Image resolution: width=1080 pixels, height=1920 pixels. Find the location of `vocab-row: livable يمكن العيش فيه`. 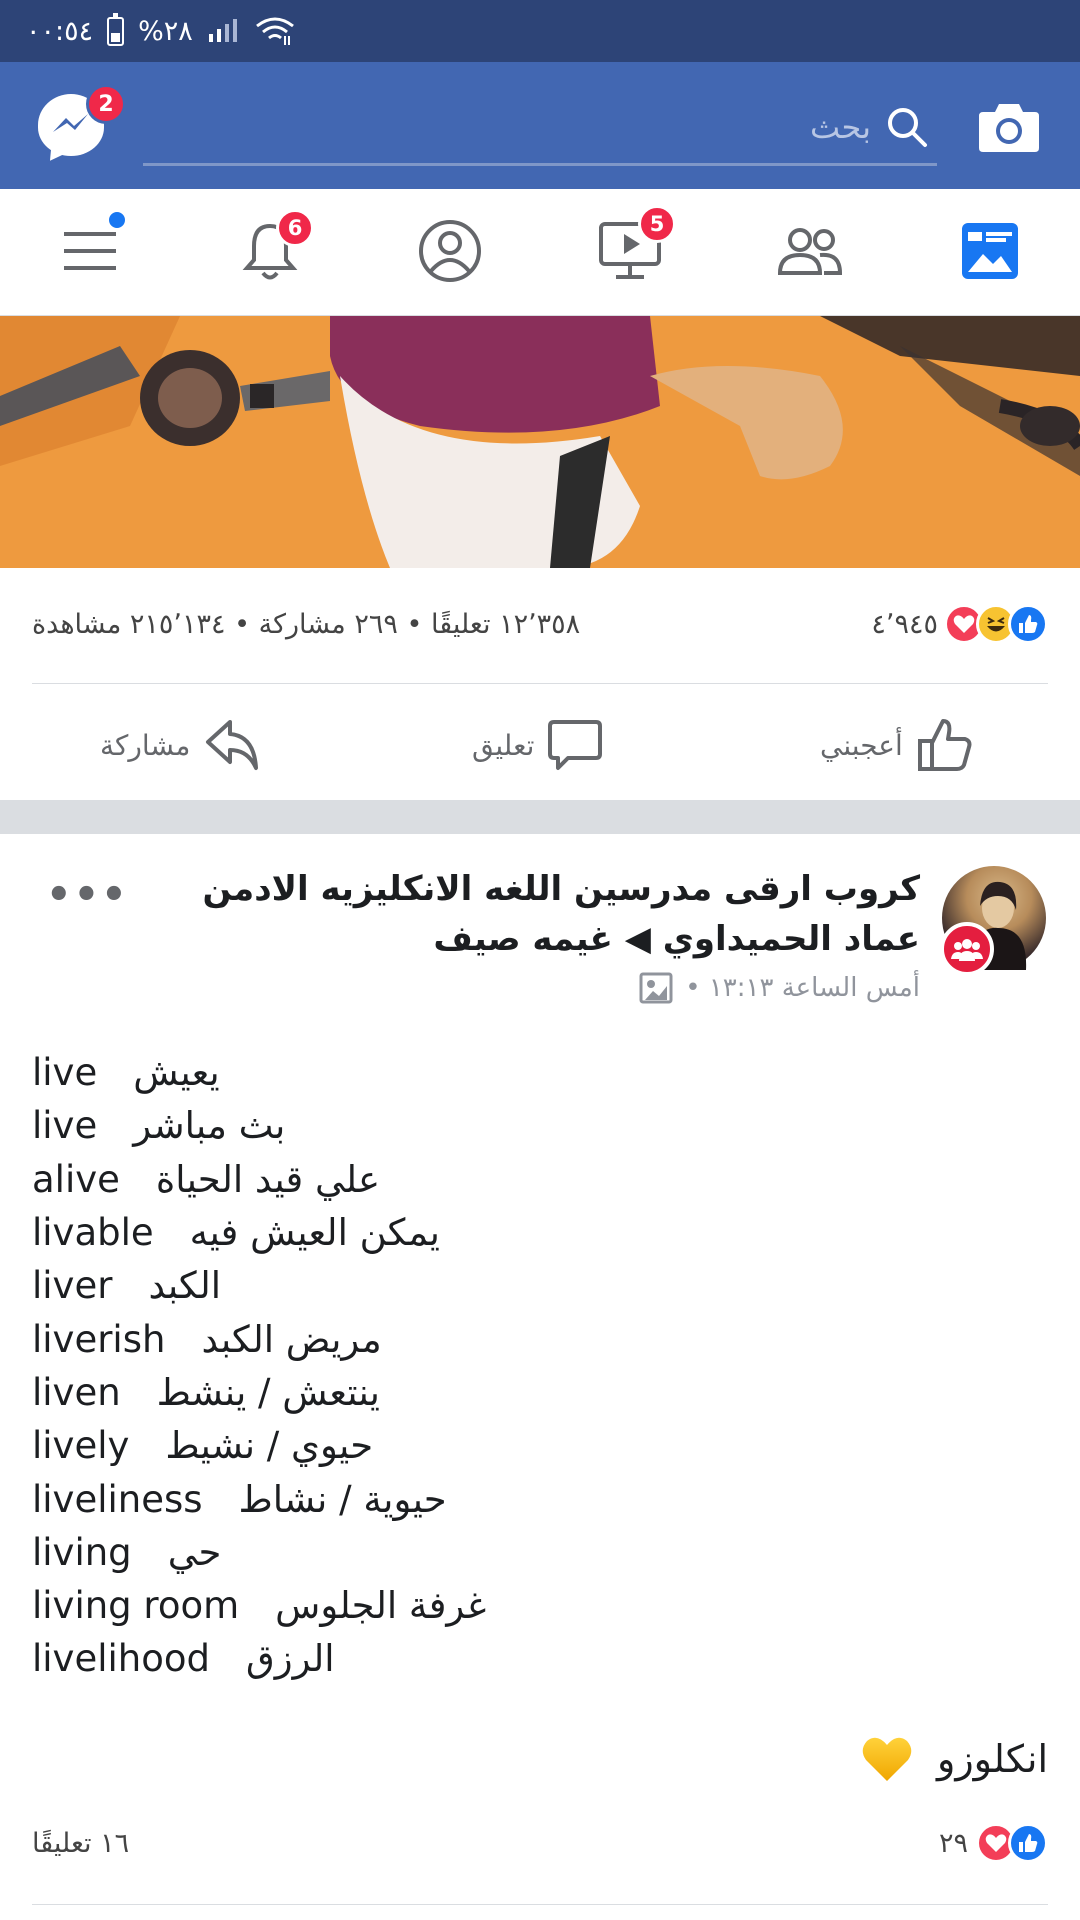

vocab-row: livable يمكن العيش فيه is located at coordinates (259, 1232).